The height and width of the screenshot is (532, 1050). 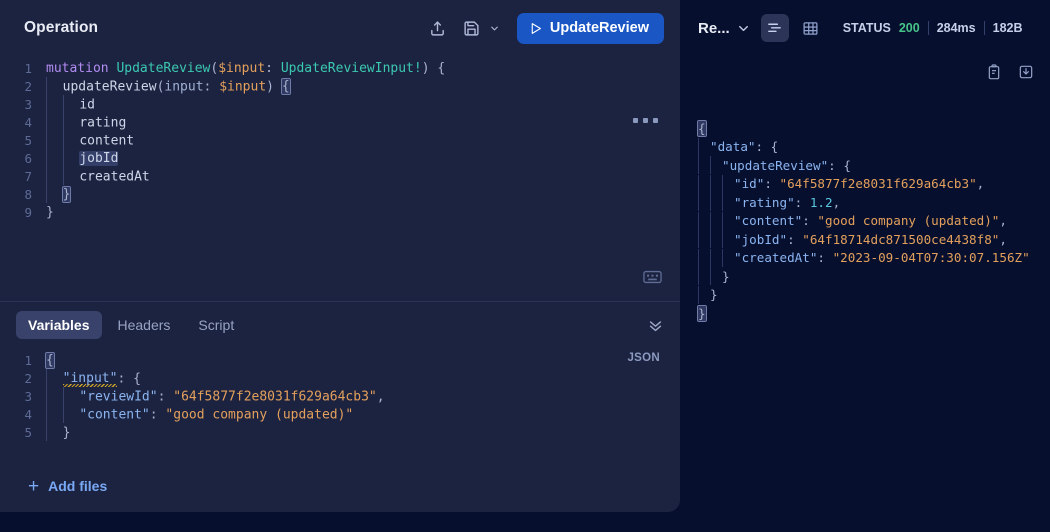 What do you see at coordinates (874, 166) in the screenshot?
I see `response-line: "updateReview": {` at bounding box center [874, 166].